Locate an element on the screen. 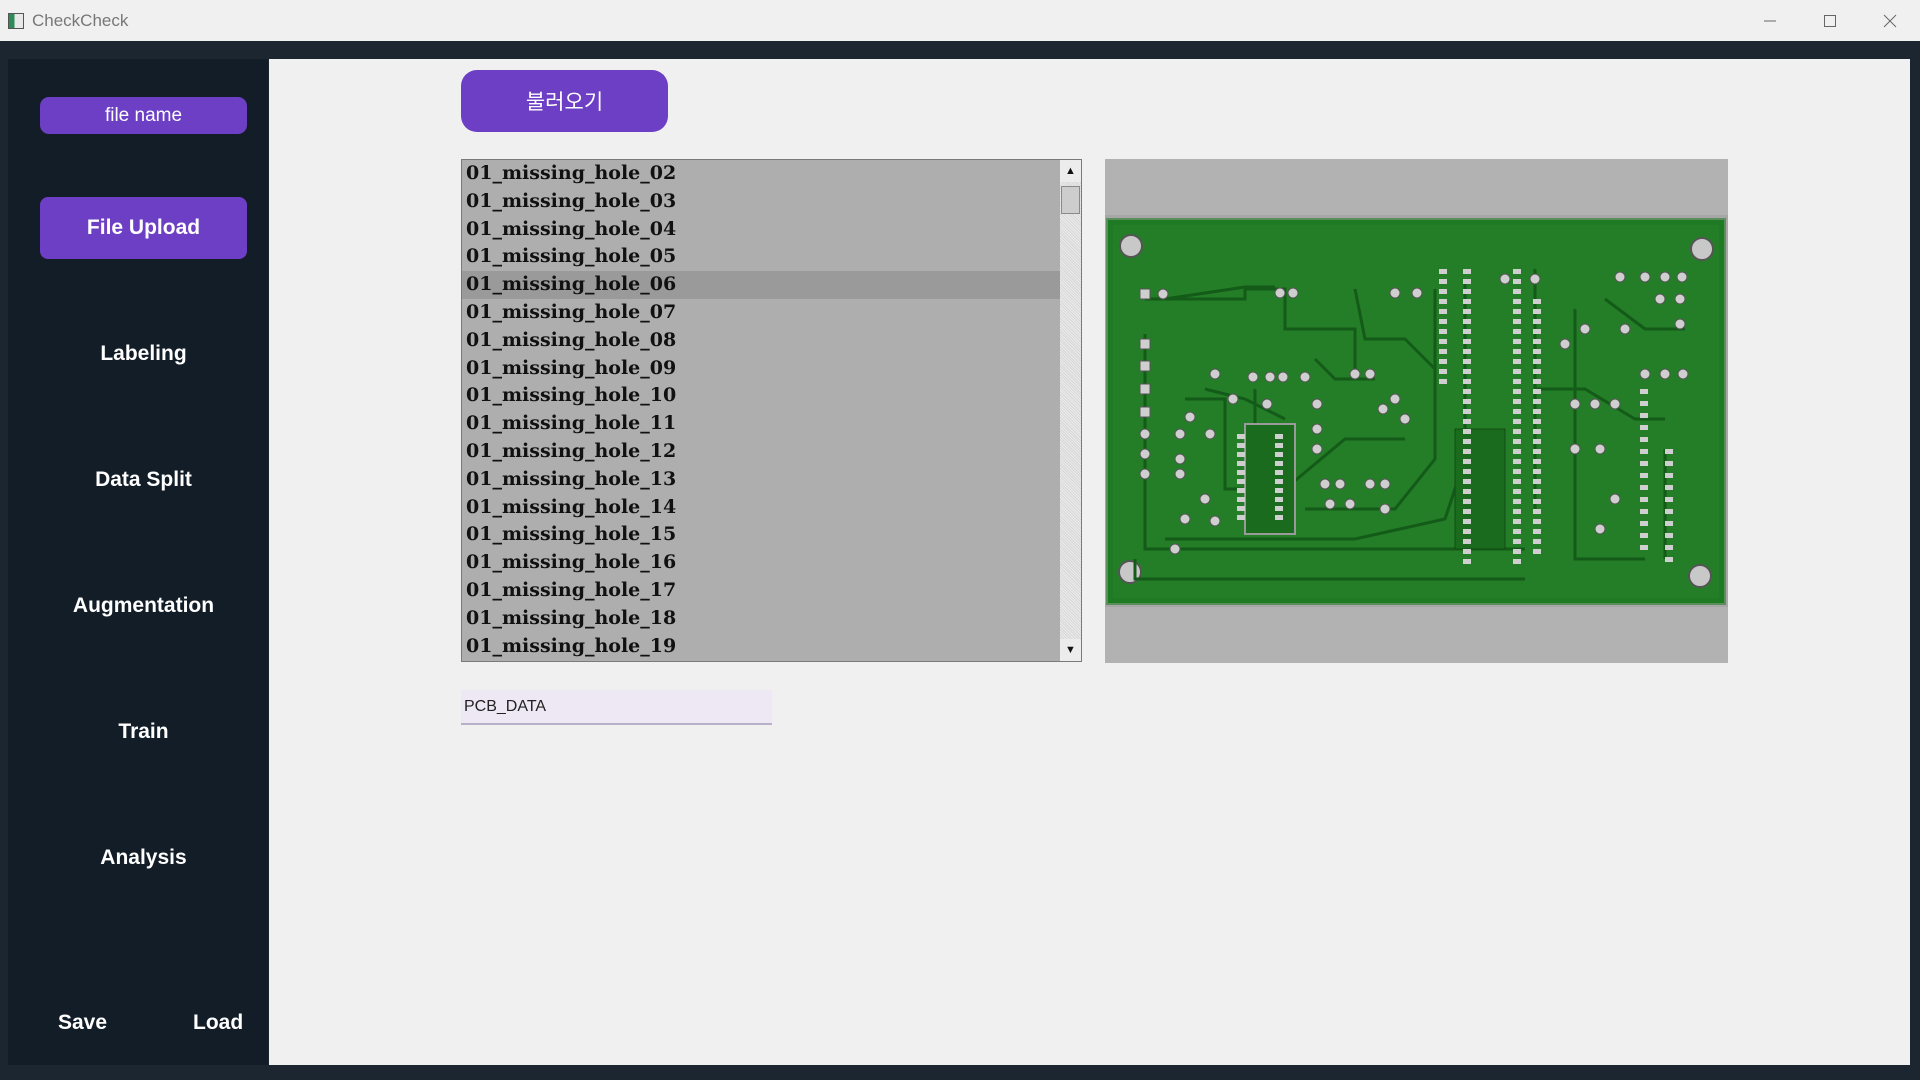 This screenshot has width=1920, height=1080. nav-augmentation: Augmentation is located at coordinates (143, 606).